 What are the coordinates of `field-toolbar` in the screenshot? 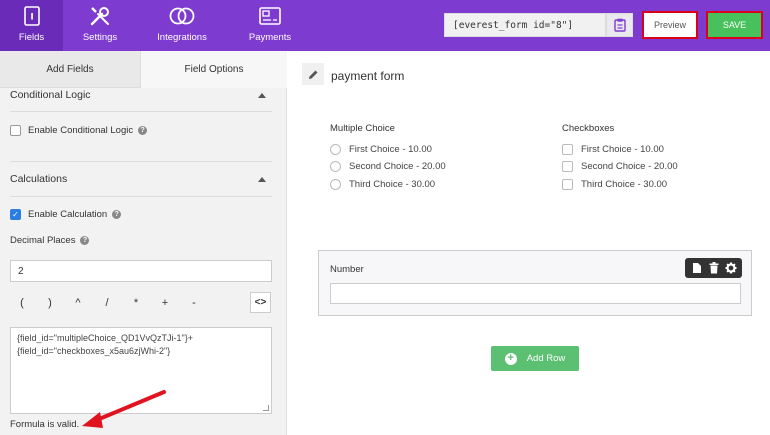 It's located at (713, 268).